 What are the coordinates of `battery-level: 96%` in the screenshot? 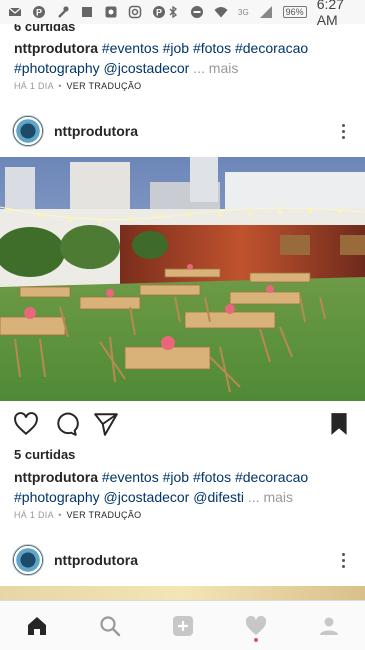 It's located at (294, 12).